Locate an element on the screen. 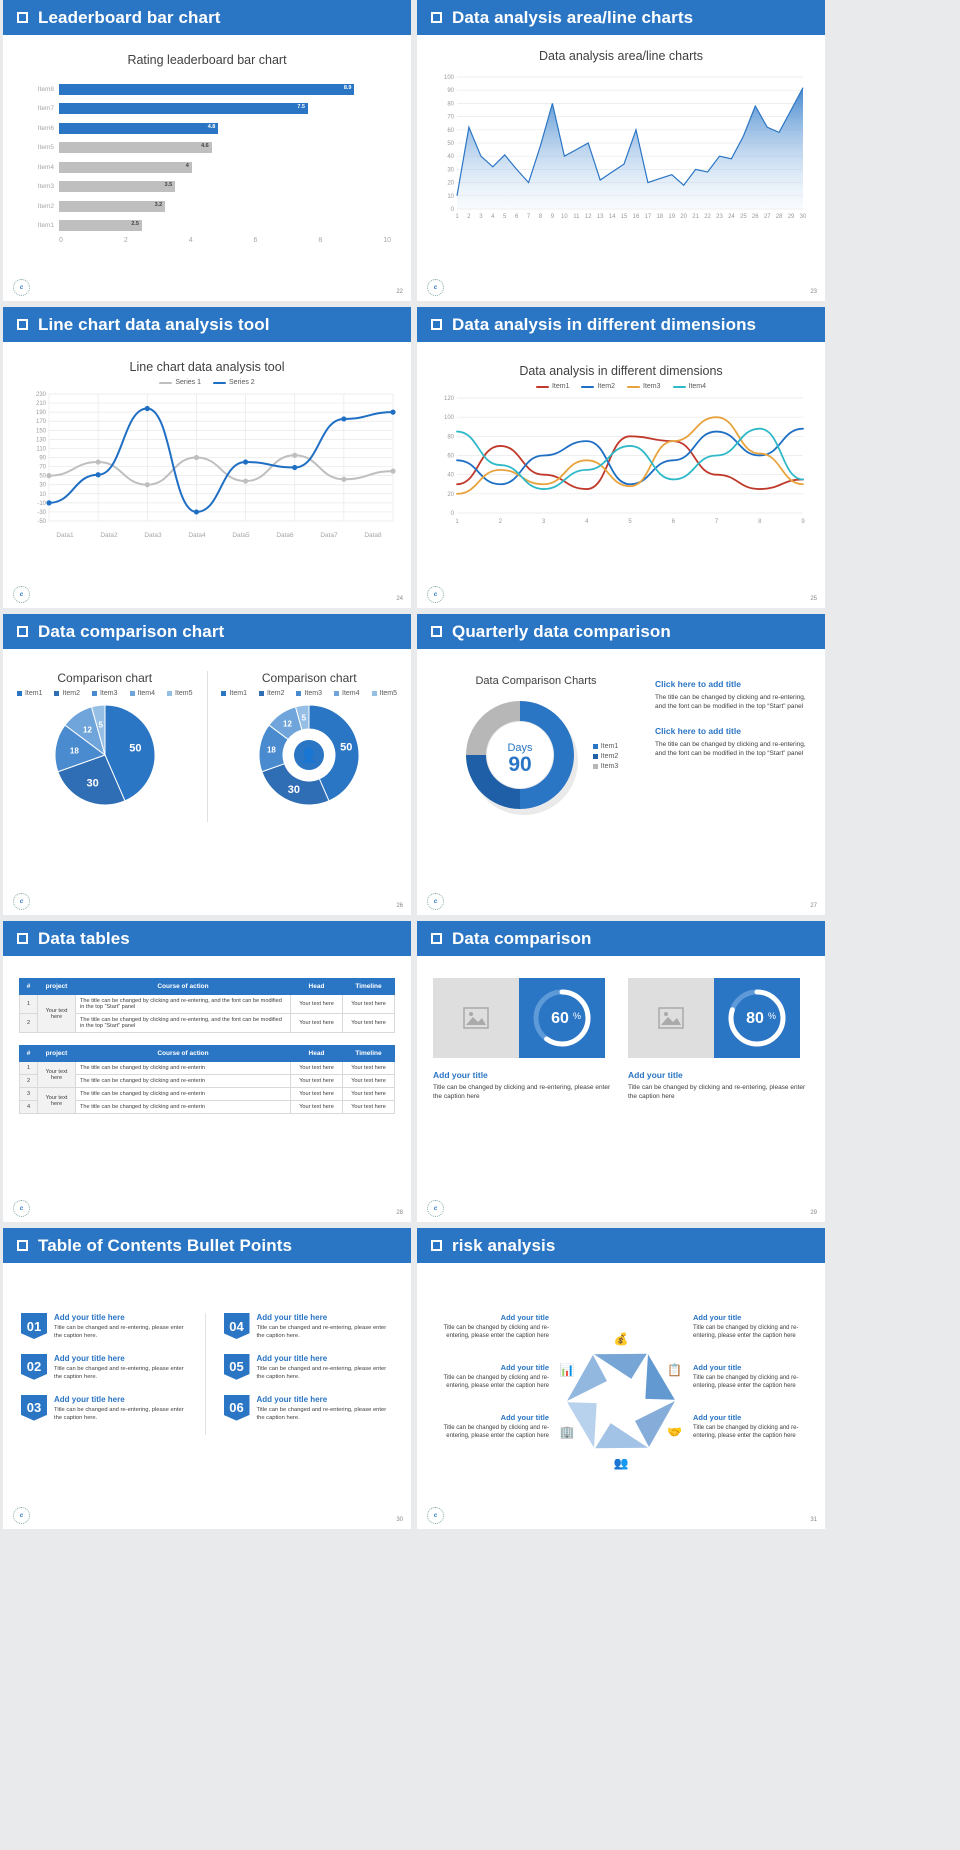  legend-label: Item4 is located at coordinates (351, 693).